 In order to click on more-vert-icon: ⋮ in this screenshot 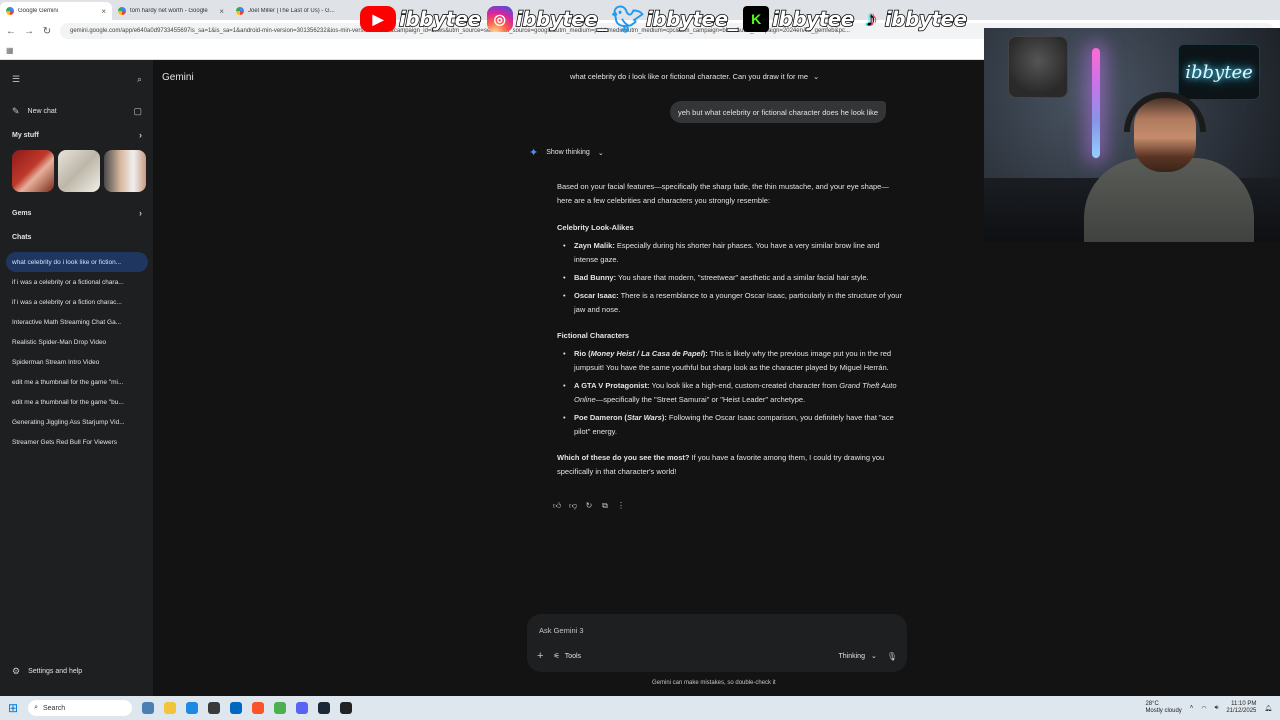, I will do `click(621, 506)`.